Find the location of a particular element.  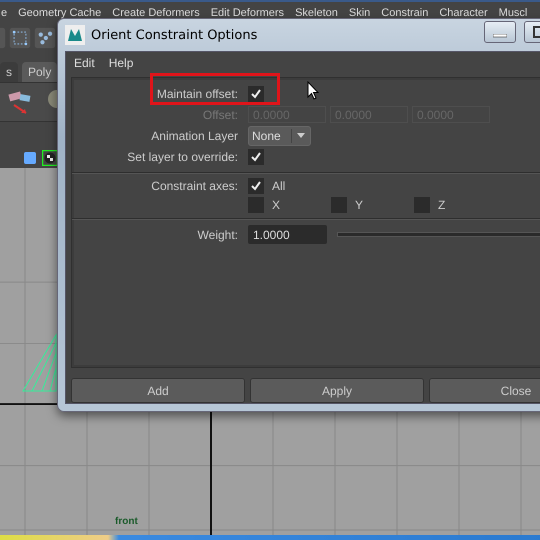

dialog-button: Apply is located at coordinates (337, 390).